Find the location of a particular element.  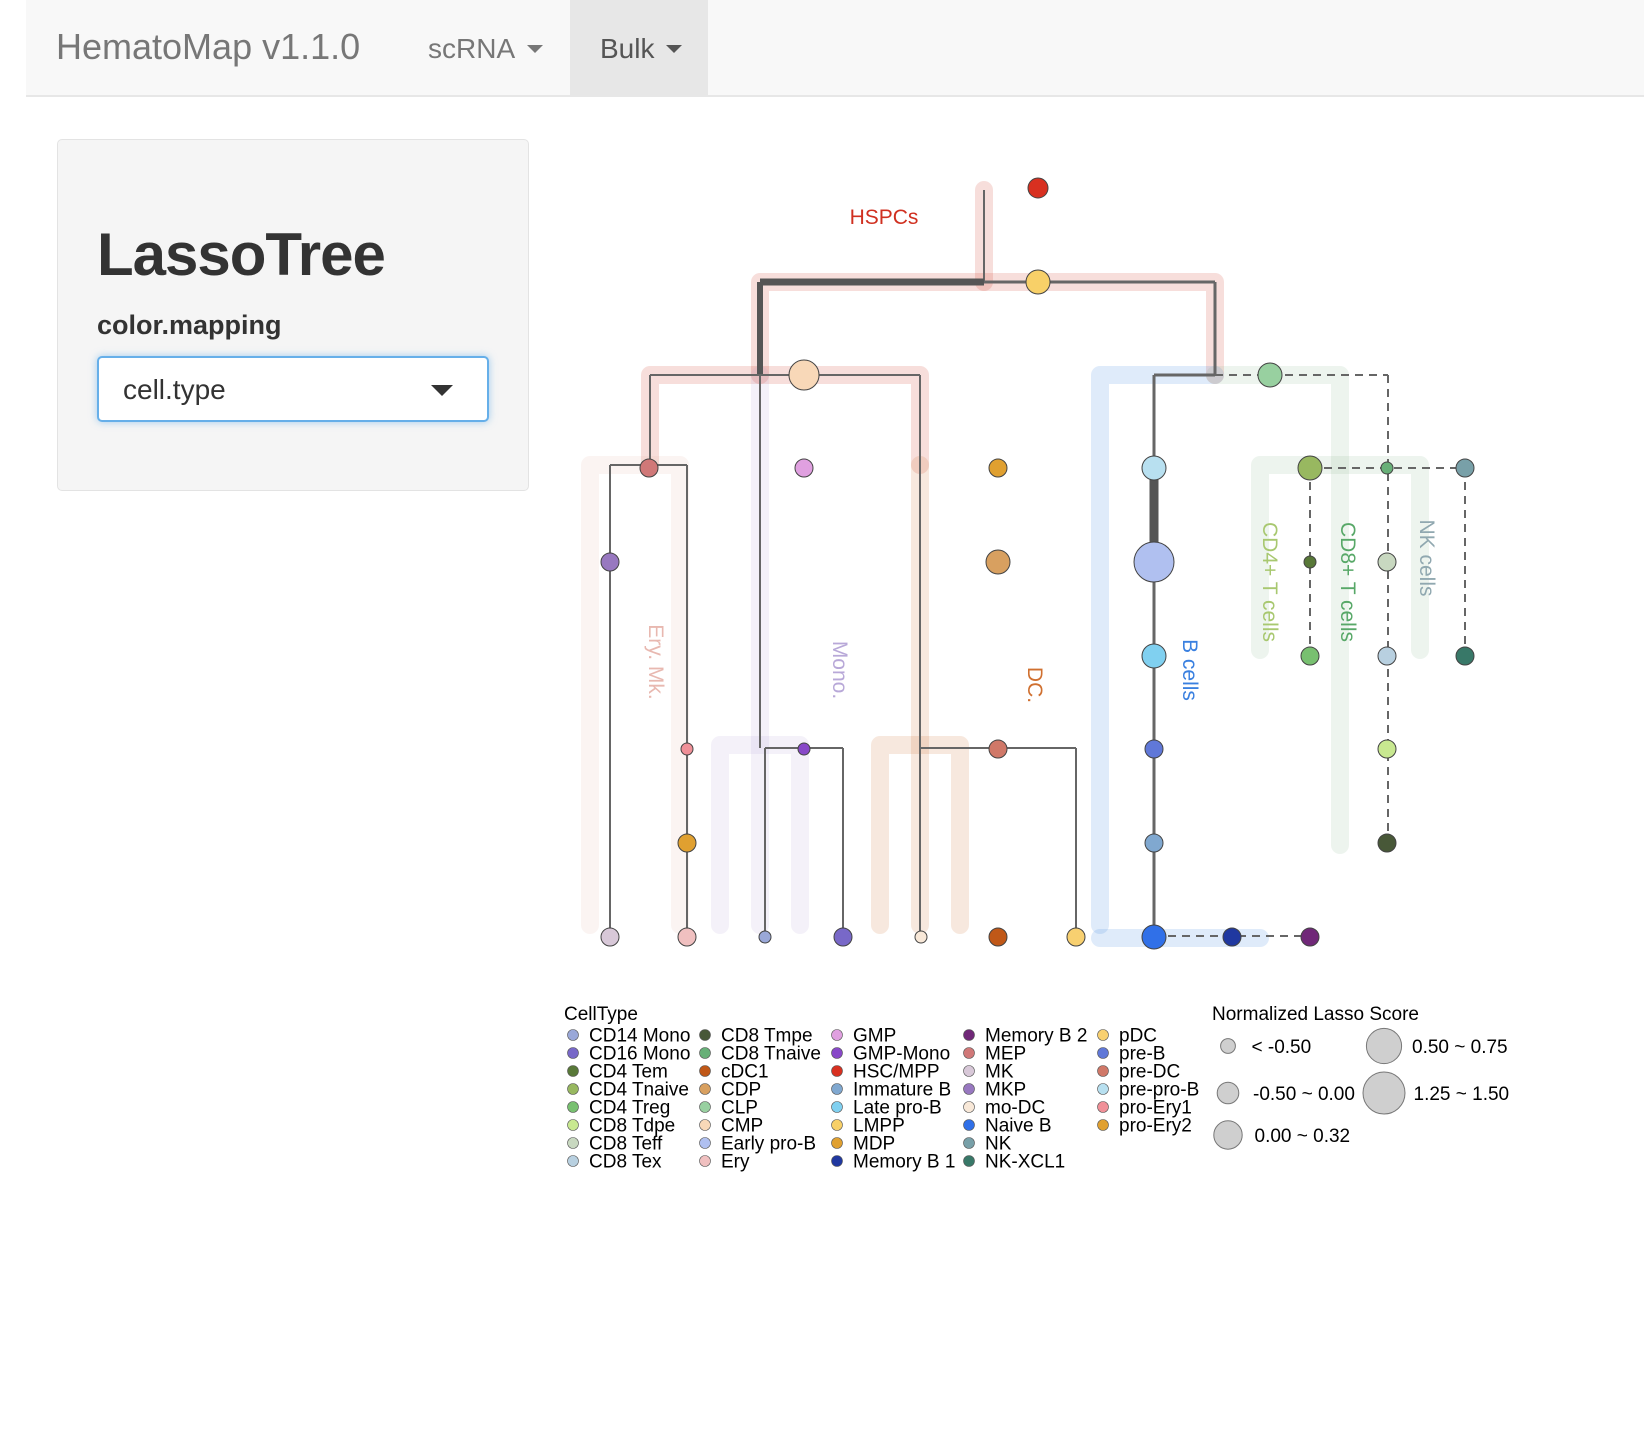

color-mapping-select: cell.type is located at coordinates (293, 389).